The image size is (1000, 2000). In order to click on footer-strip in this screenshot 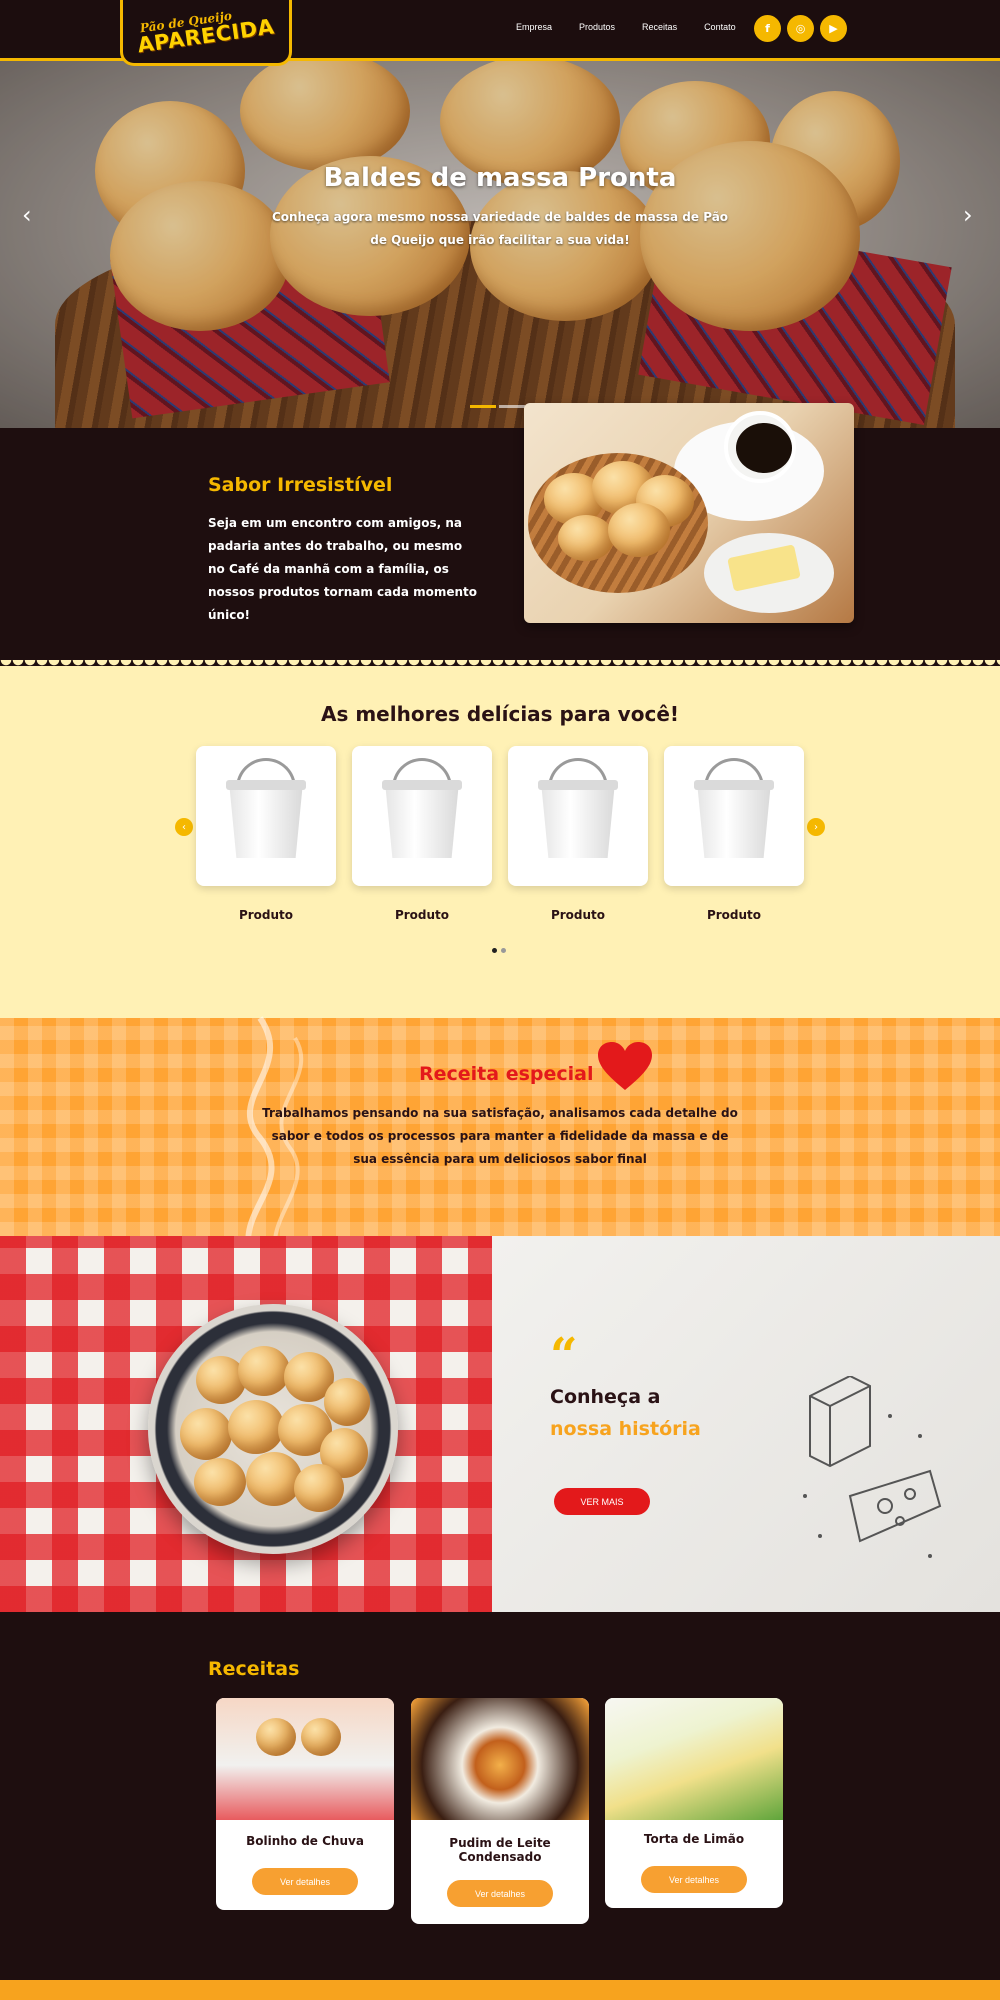, I will do `click(500, 1990)`.